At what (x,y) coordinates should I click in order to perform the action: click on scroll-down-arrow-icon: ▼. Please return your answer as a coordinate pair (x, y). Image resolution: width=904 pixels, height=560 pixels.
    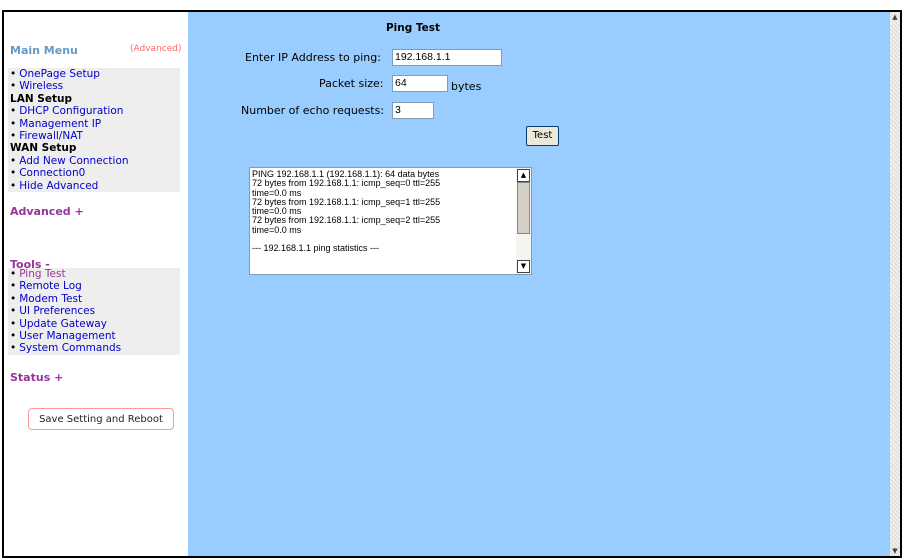
    Looking at the image, I should click on (523, 266).